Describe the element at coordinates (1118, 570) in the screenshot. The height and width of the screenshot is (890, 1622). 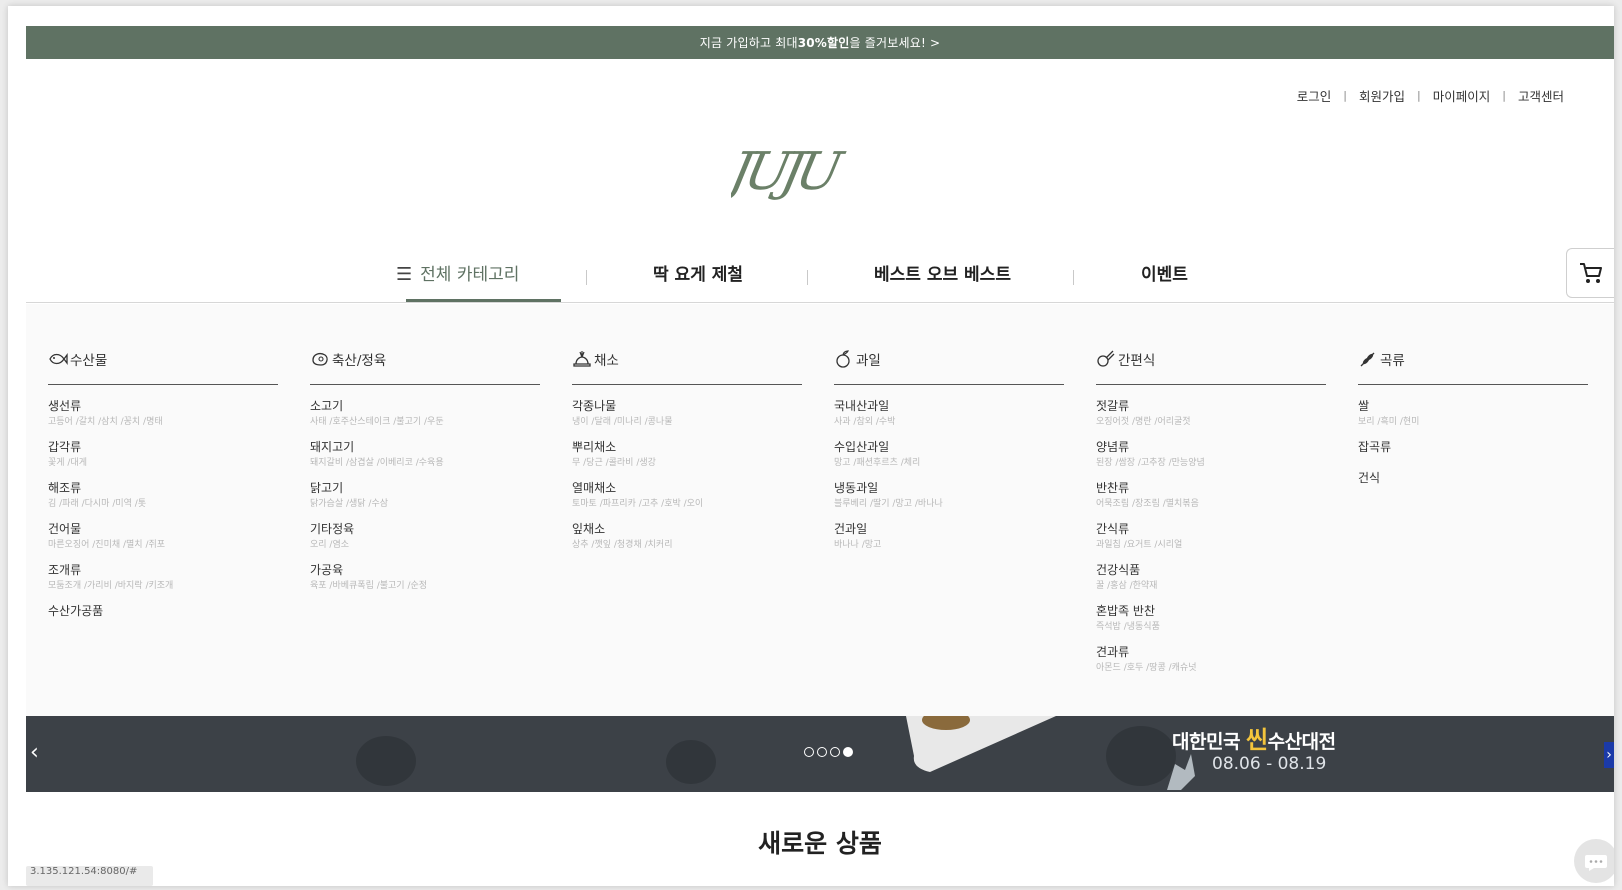
I see `category-name: 건강식품` at that location.